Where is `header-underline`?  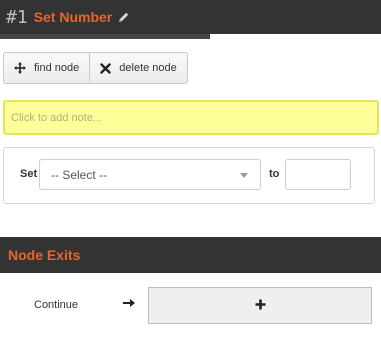
header-underline is located at coordinates (105, 36).